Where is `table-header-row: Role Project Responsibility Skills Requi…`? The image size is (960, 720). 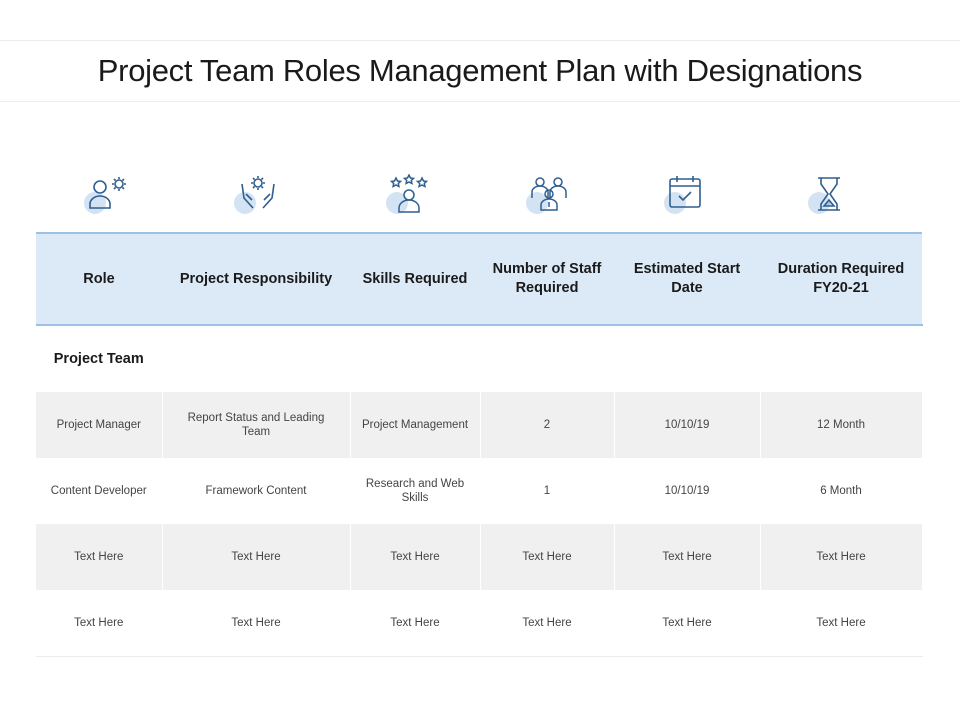
table-header-row: Role Project Responsibility Skills Requi… is located at coordinates (479, 279).